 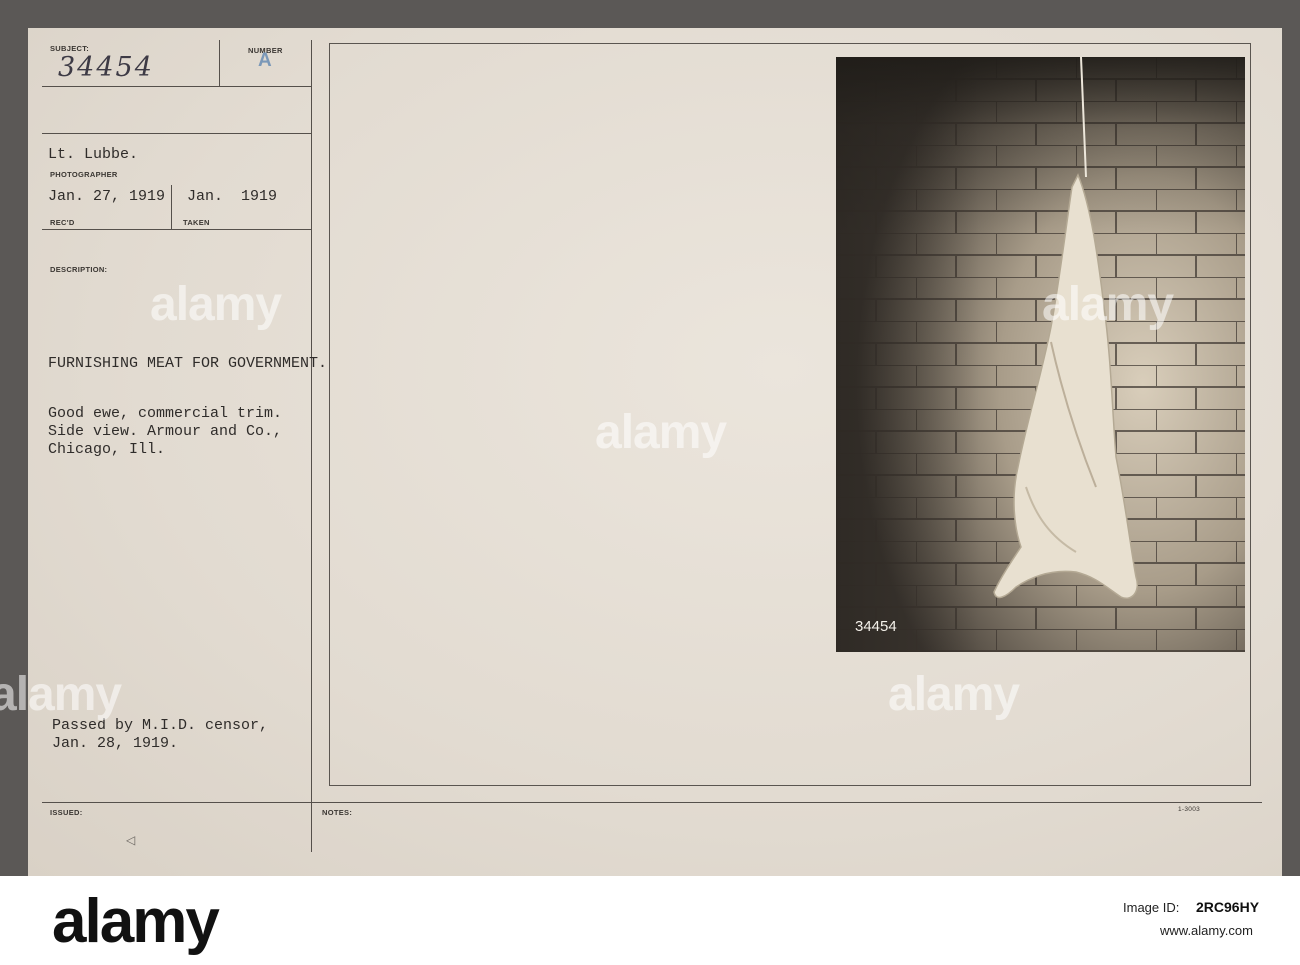 I want to click on triangle-mark-icon: ◁, so click(x=131, y=840).